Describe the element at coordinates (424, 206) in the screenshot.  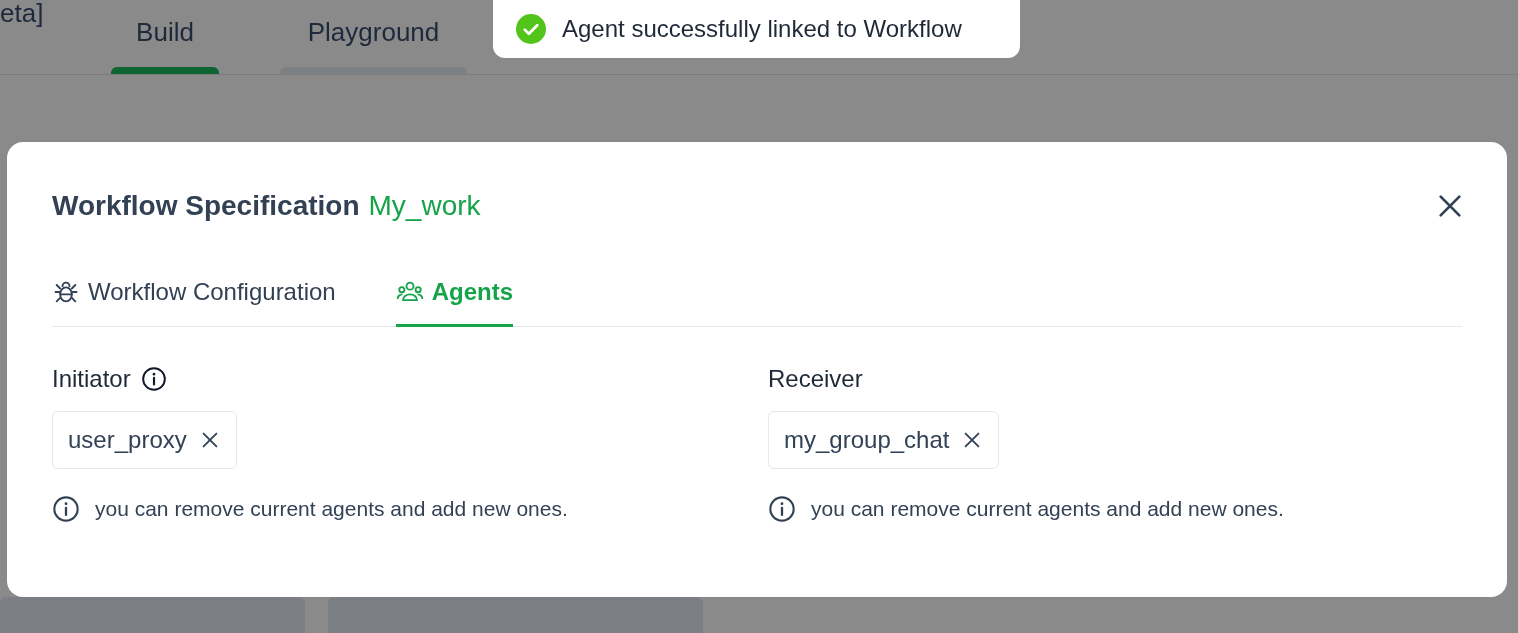
I see `workflow-name: My_work` at that location.